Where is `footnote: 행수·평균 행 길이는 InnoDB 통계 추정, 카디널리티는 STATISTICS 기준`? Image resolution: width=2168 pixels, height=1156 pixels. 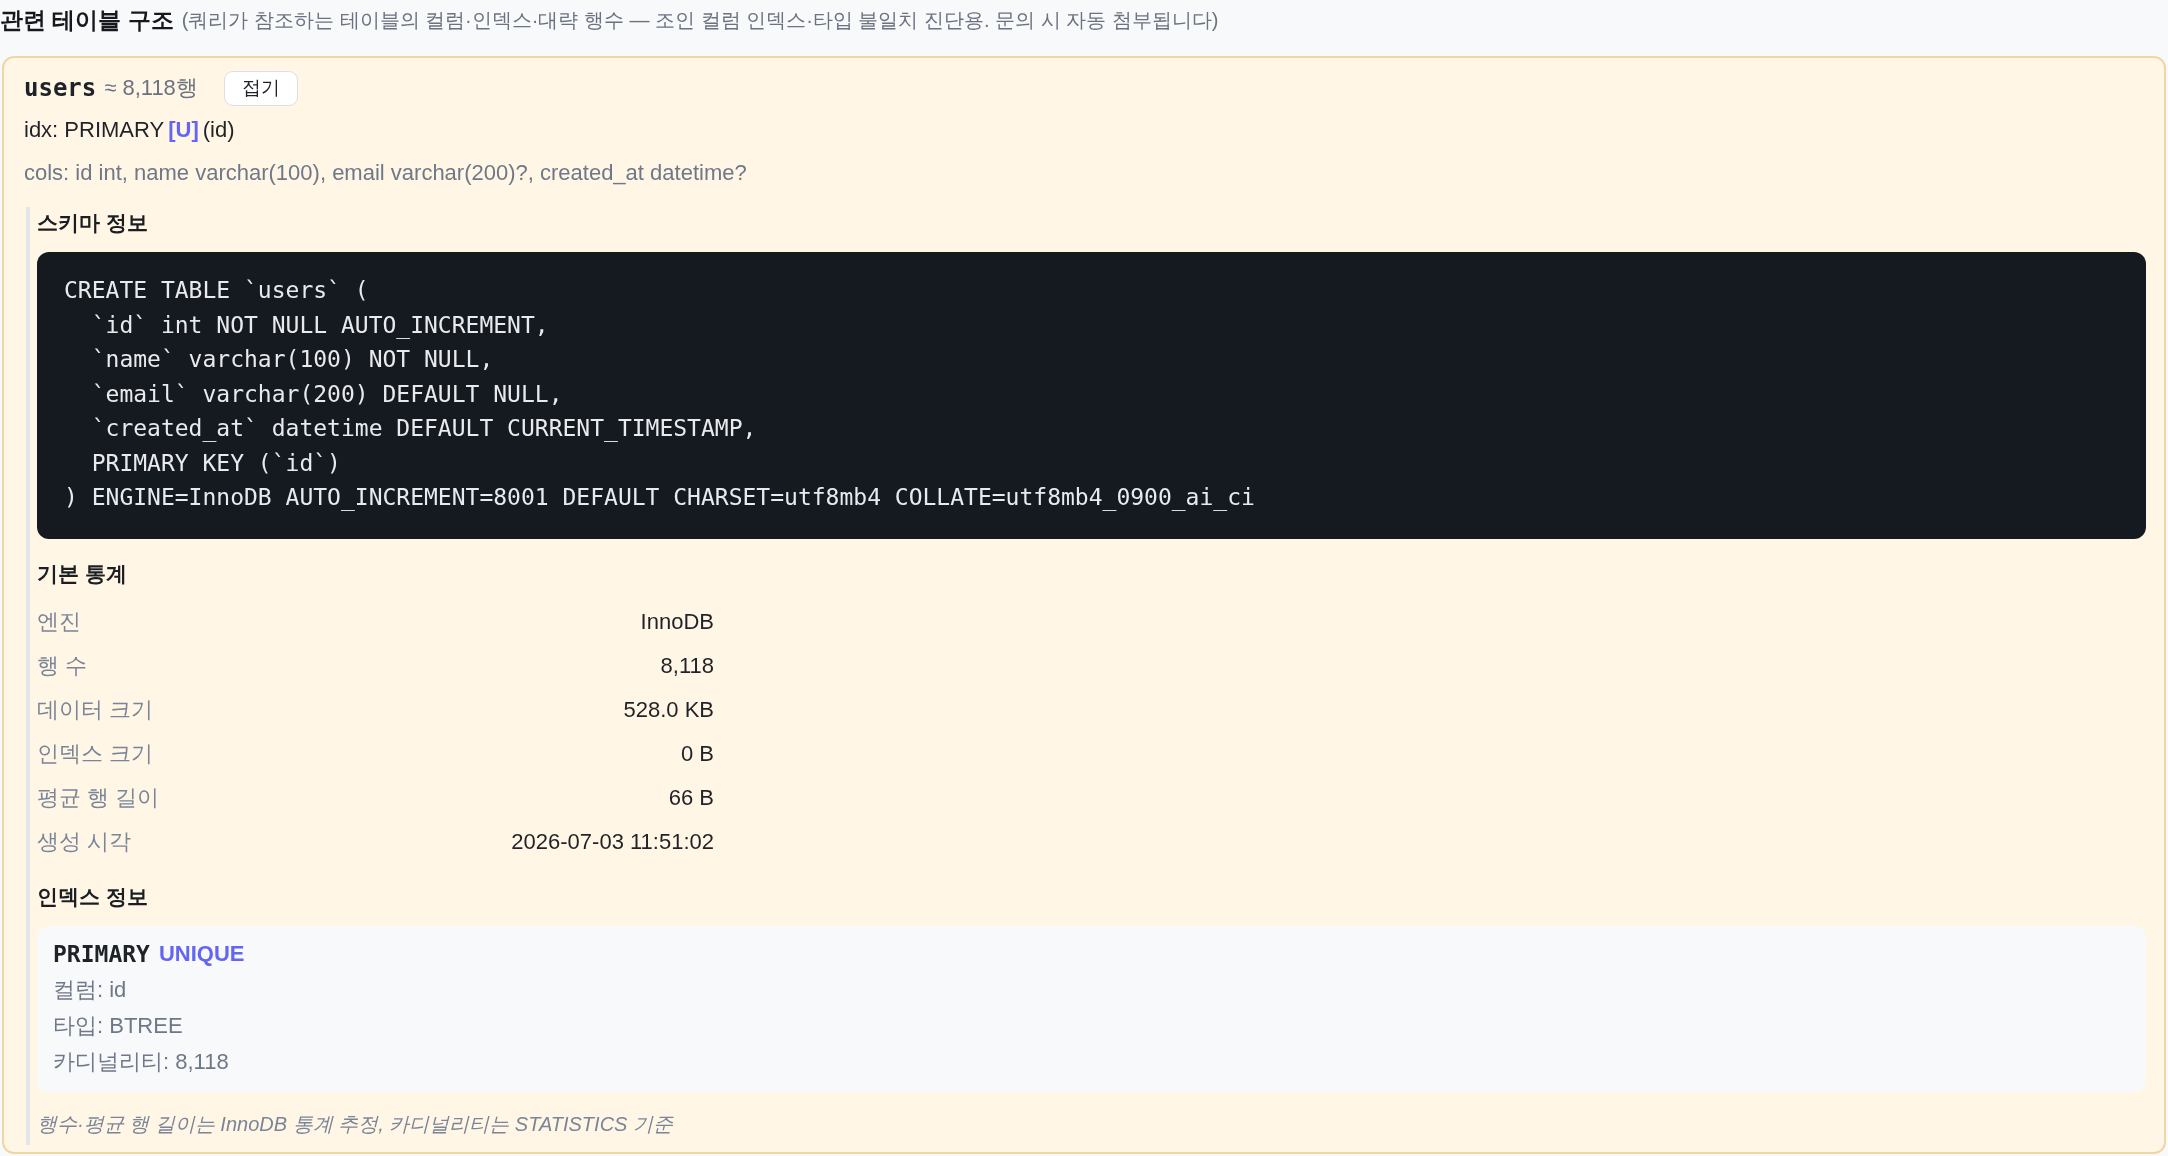 footnote: 행수·평균 행 길이는 InnoDB 통계 추정, 카디널리티는 STATISTICS 기준 is located at coordinates (355, 1124).